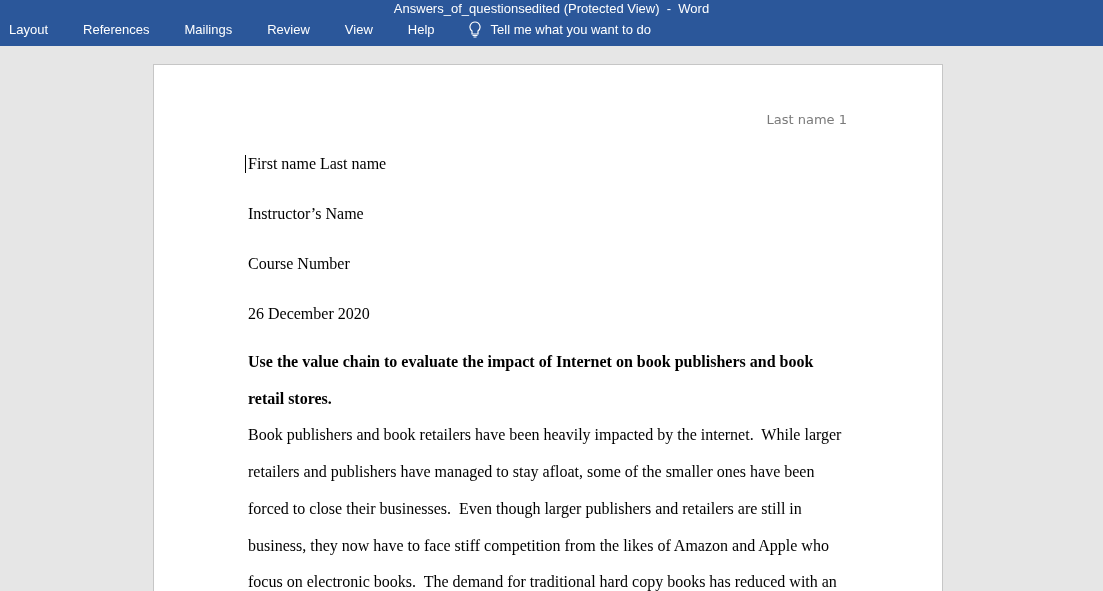 This screenshot has height=591, width=1103. What do you see at coordinates (474, 29) in the screenshot?
I see `lightbulb-icon` at bounding box center [474, 29].